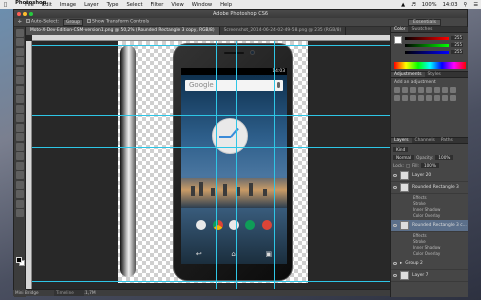 The height and width of the screenshot is (300, 481). What do you see at coordinates (217, 225) in the screenshot?
I see `chrome-icon` at bounding box center [217, 225].